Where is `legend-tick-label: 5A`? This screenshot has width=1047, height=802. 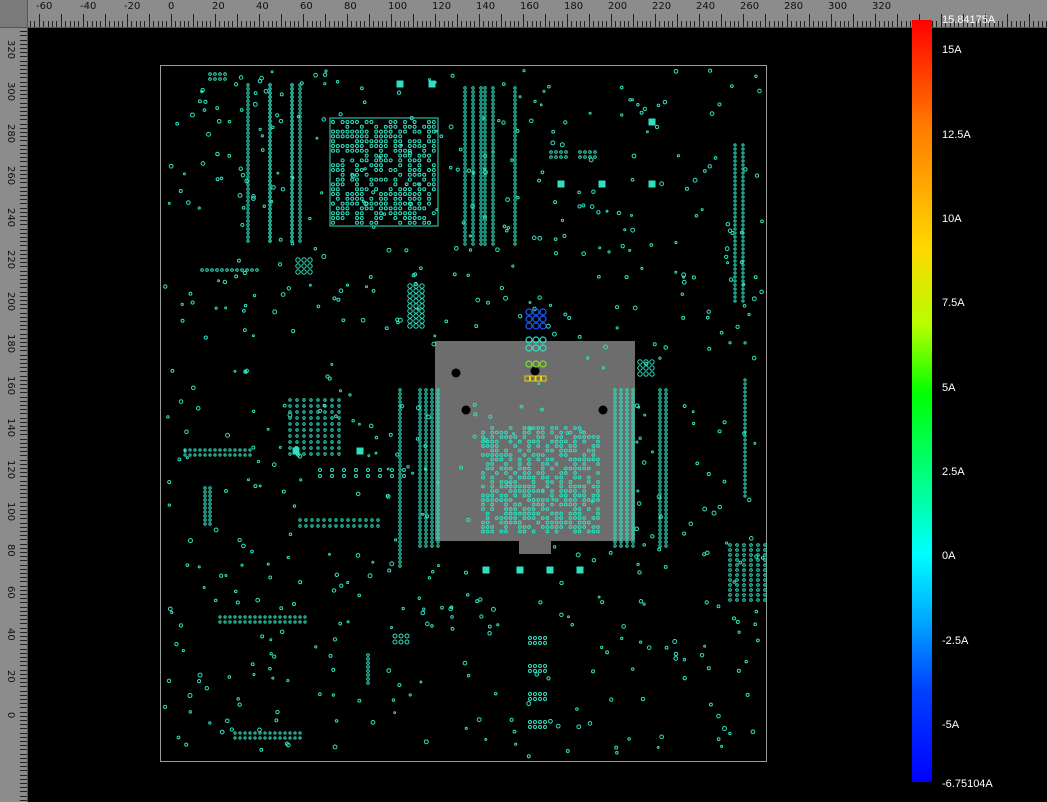
legend-tick-label: 5A is located at coordinates (949, 388).